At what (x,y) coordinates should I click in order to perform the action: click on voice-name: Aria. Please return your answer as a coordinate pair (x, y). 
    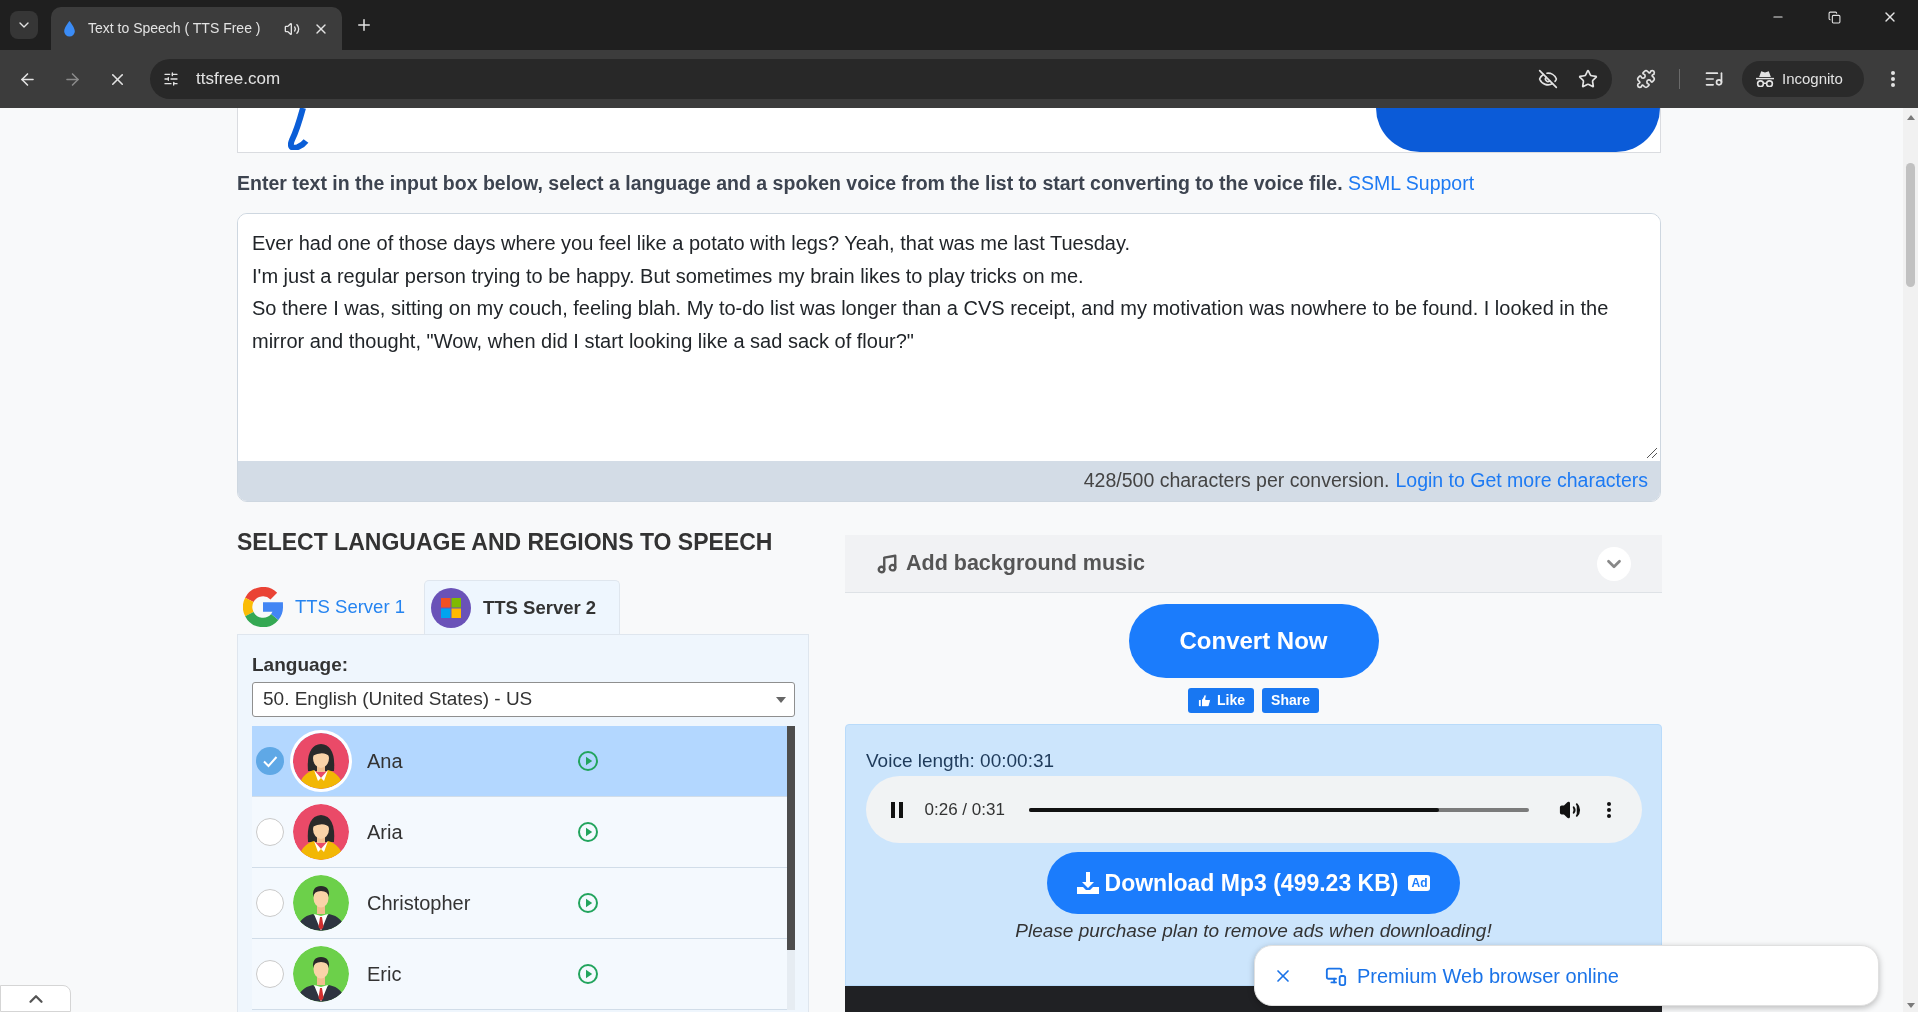
    Looking at the image, I should click on (385, 832).